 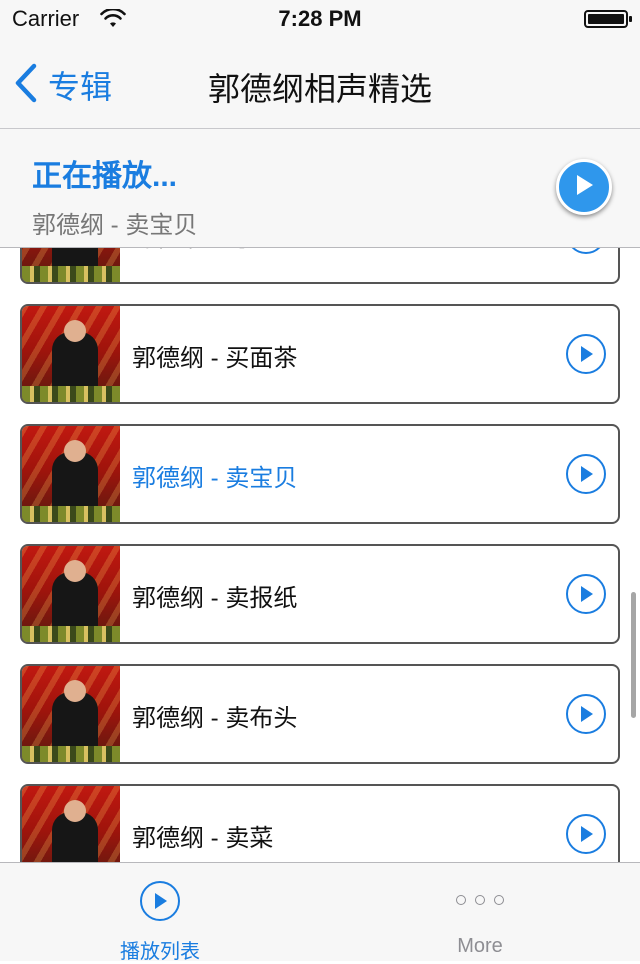 What do you see at coordinates (320, 714) in the screenshot?
I see `track-row: 郭德纲 - 卖布头` at bounding box center [320, 714].